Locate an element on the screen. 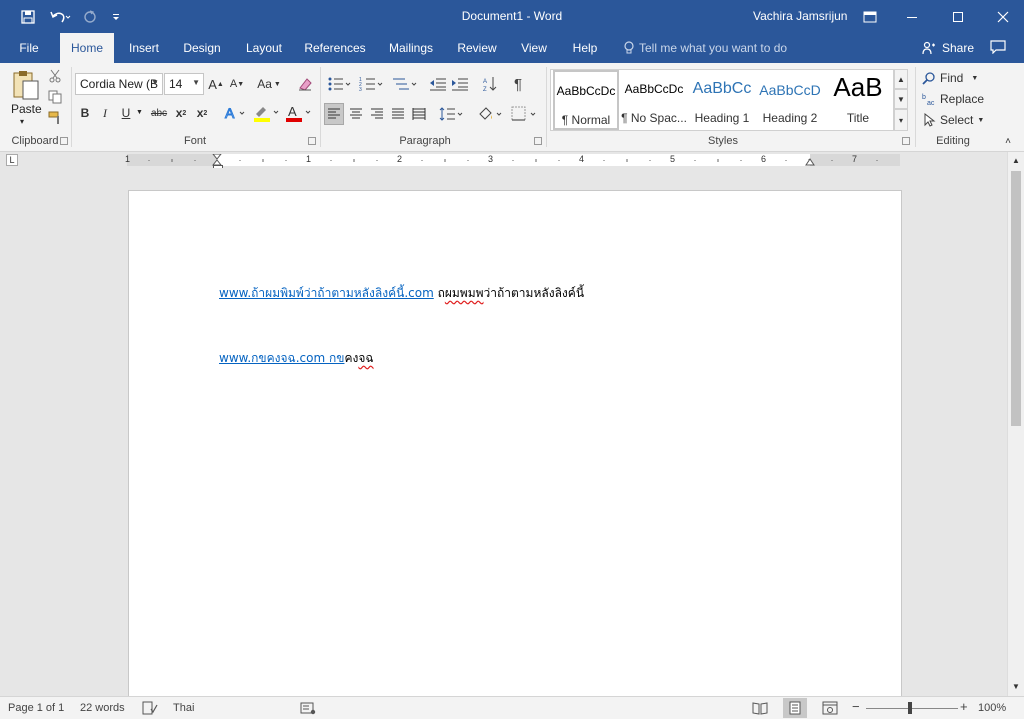  subscript-button: x2 is located at coordinates (181, 113).